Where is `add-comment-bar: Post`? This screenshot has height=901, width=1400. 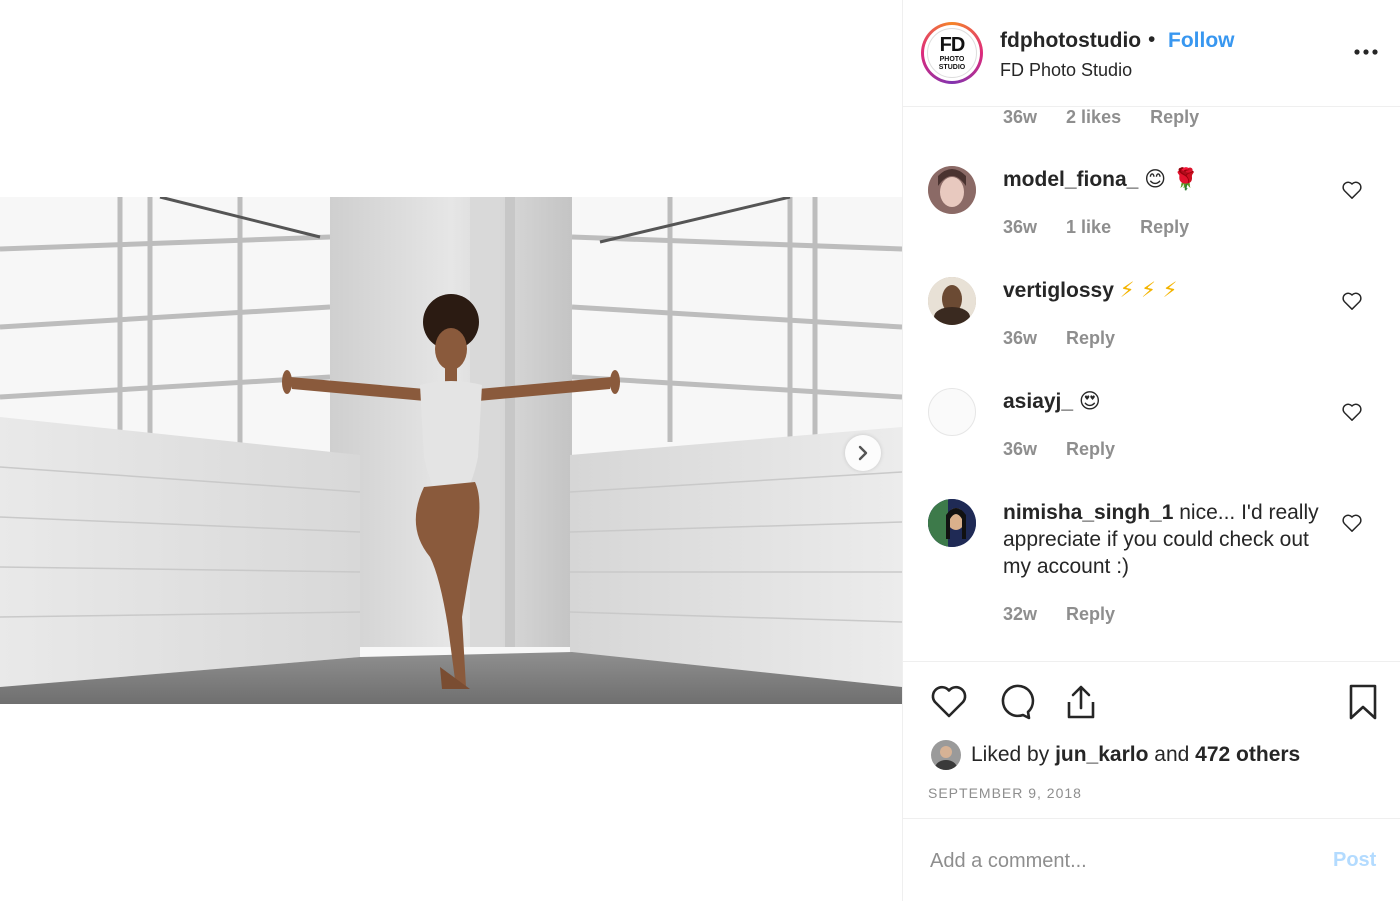
add-comment-bar: Post is located at coordinates (1151, 859).